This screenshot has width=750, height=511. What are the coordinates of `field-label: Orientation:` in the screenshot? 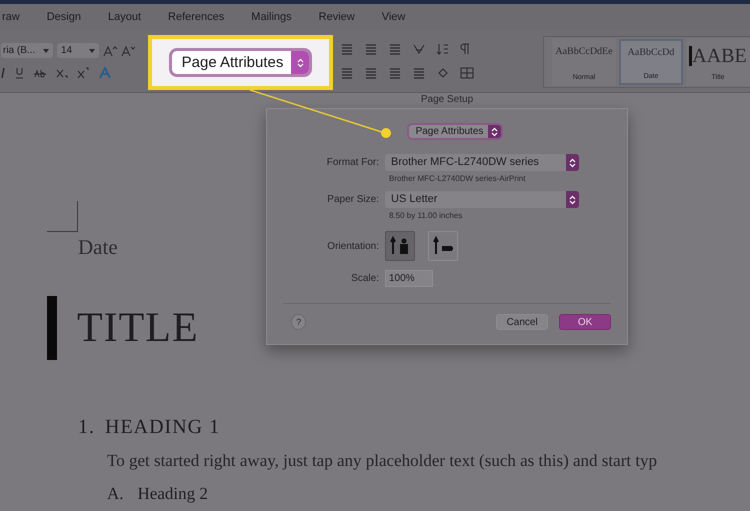 It's located at (352, 246).